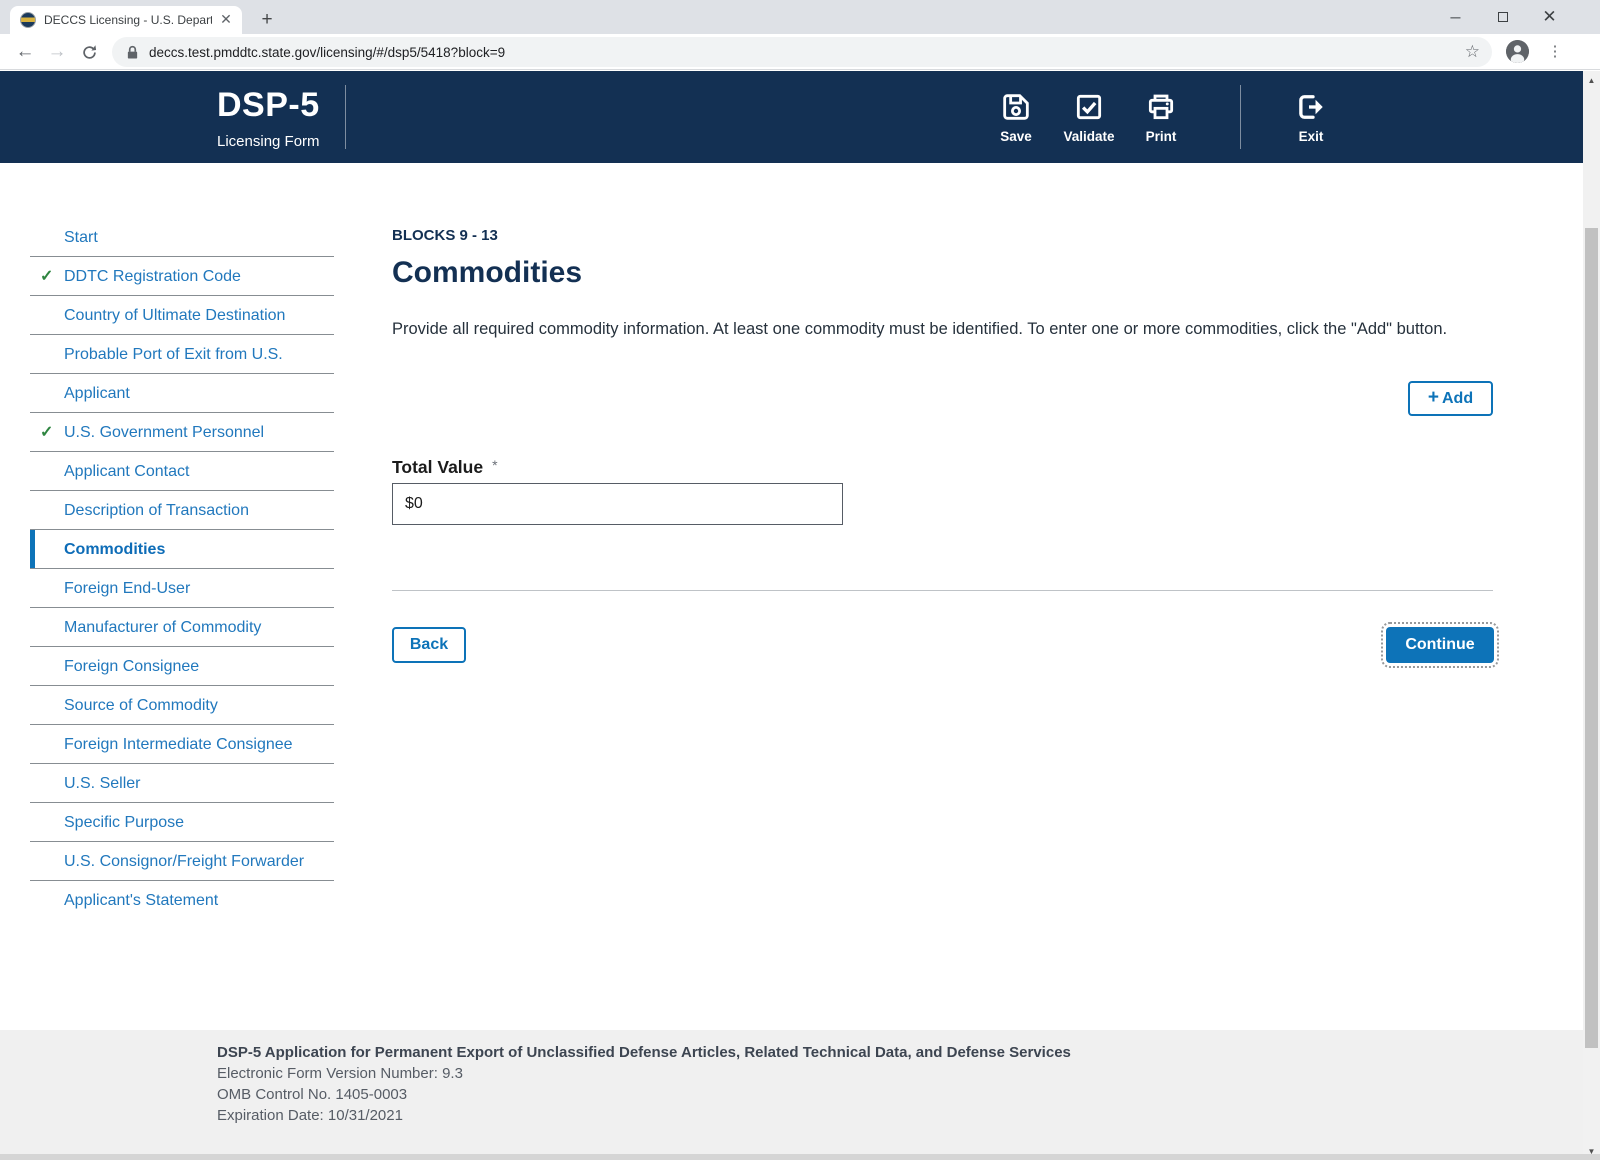  What do you see at coordinates (57, 53) in the screenshot?
I see `forward-navigation-icon: →` at bounding box center [57, 53].